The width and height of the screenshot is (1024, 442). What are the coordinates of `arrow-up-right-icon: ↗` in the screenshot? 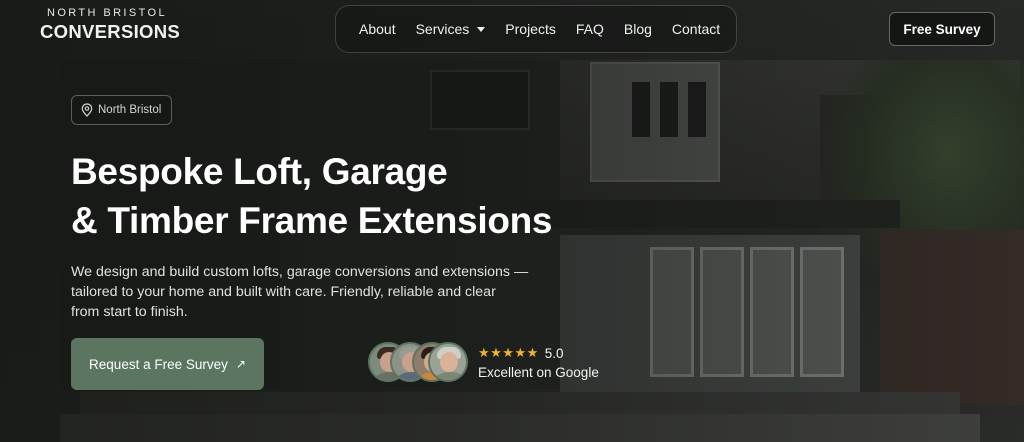 It's located at (240, 364).